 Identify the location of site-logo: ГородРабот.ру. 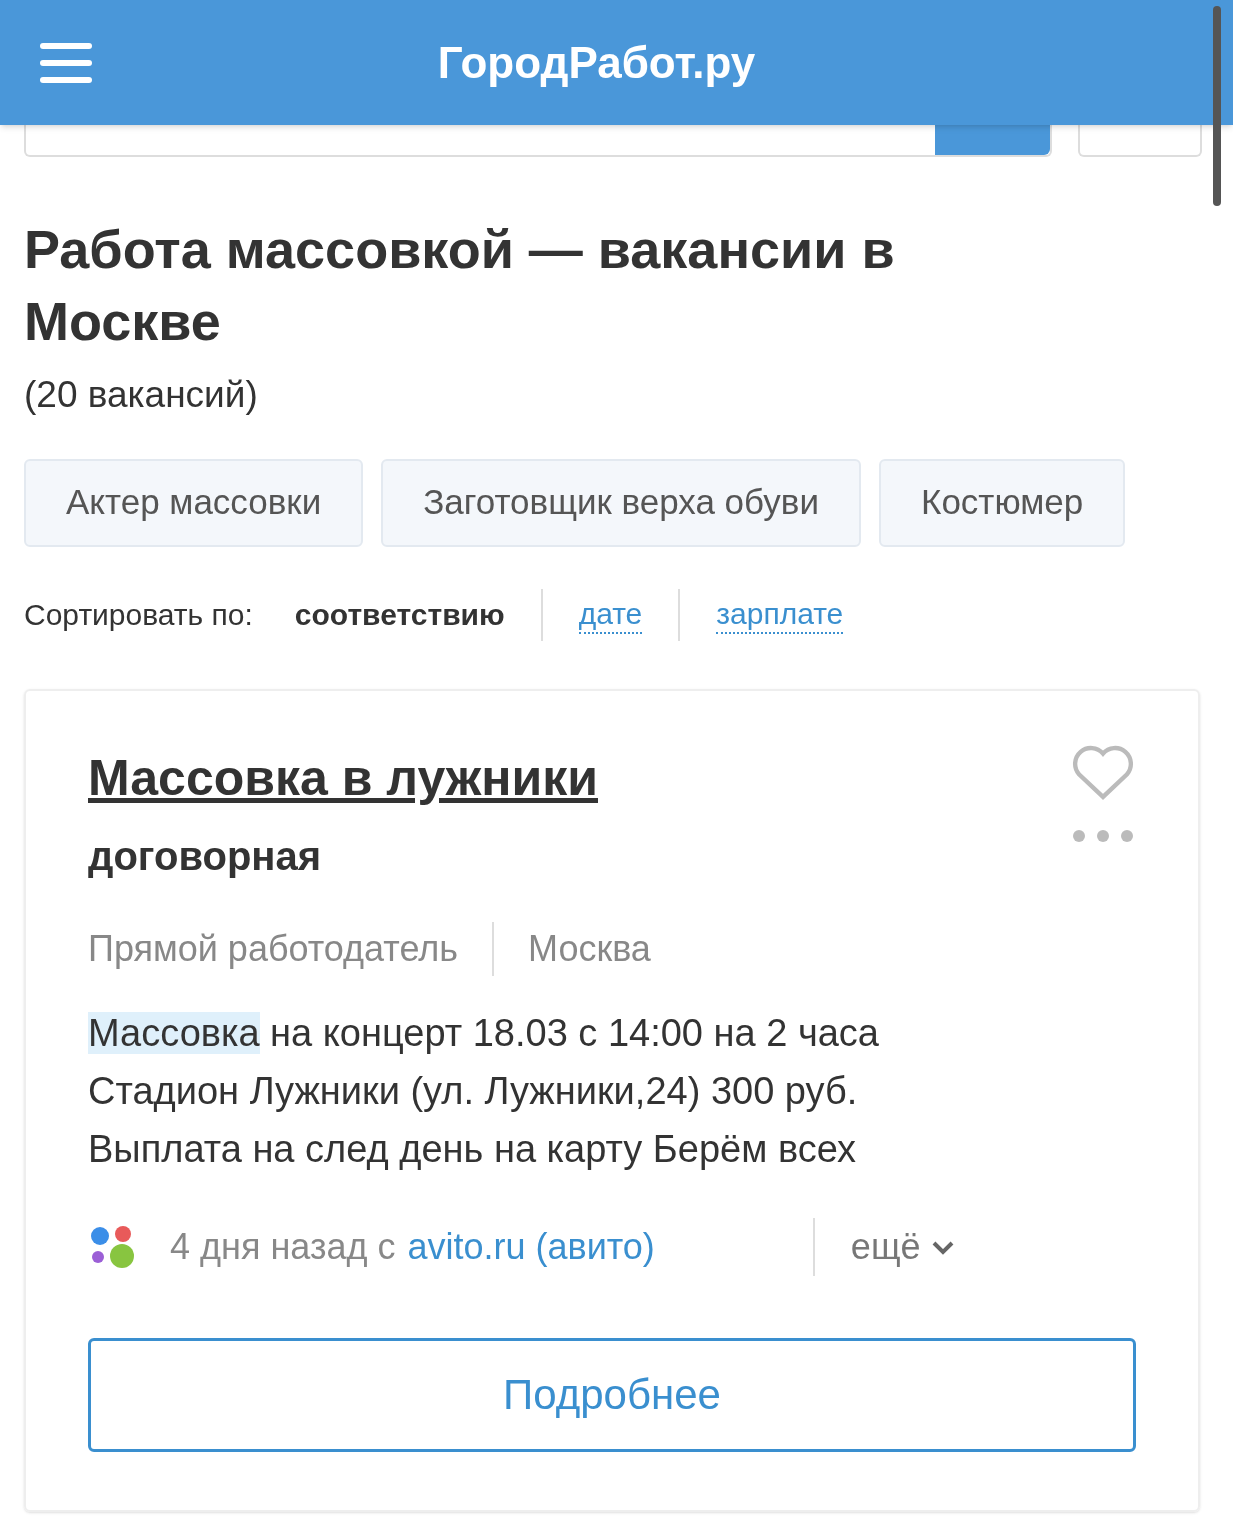
(596, 62).